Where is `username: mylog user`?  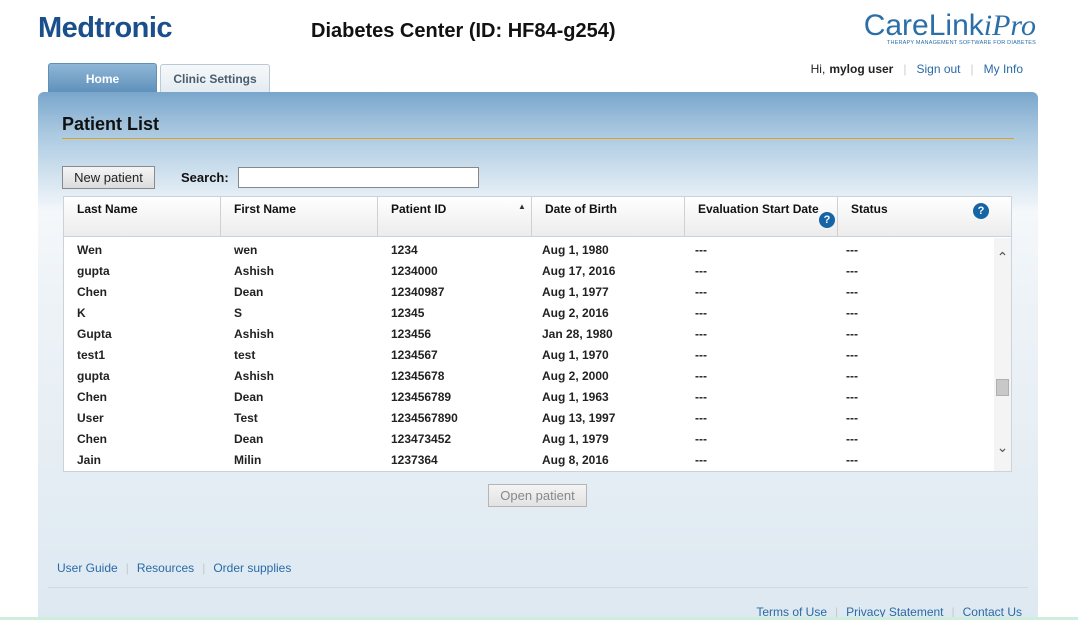
username: mylog user is located at coordinates (861, 69).